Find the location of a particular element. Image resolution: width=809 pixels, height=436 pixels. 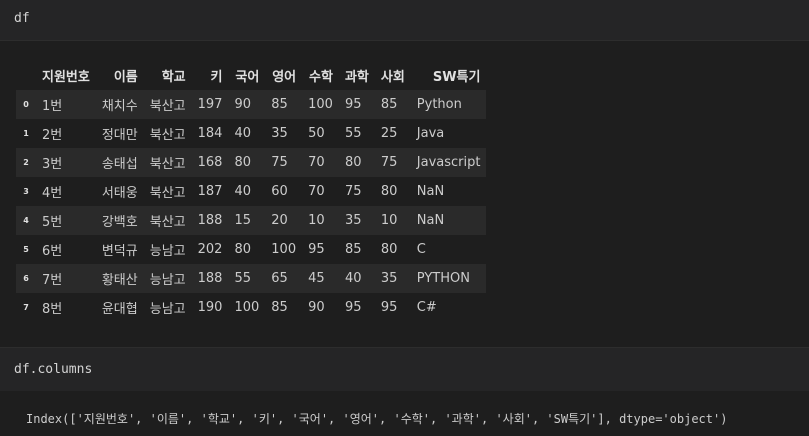

row-index: 4 is located at coordinates (26, 220).